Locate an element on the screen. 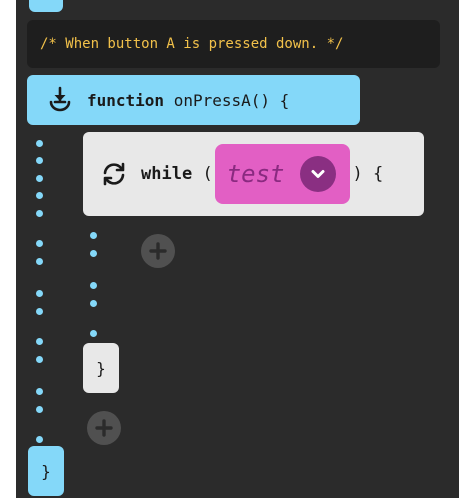  condition-label: test is located at coordinates (255, 174).